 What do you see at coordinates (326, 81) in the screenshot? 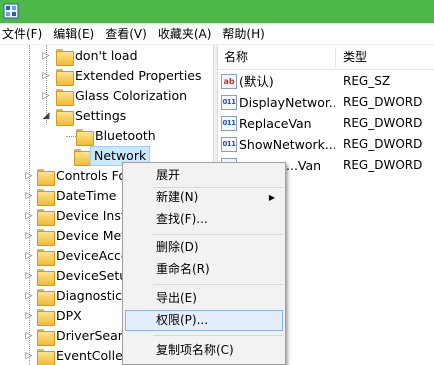
I see `list-item: ab (默认) REG_SZ` at bounding box center [326, 81].